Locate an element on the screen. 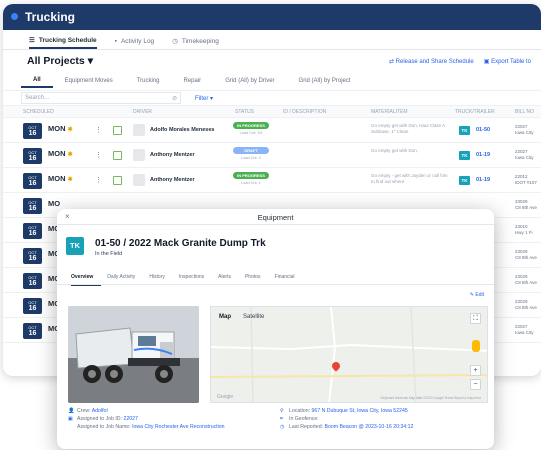 The image size is (541, 450). truck-link: 01-50 is located at coordinates (483, 130).